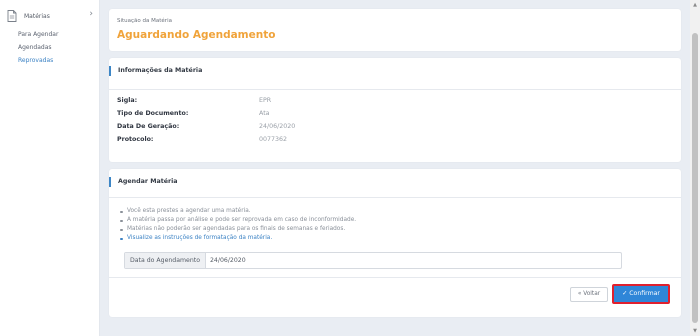 Image resolution: width=700 pixels, height=336 pixels. Describe the element at coordinates (695, 5) in the screenshot. I see `scroll-up-icon: ▲` at that location.